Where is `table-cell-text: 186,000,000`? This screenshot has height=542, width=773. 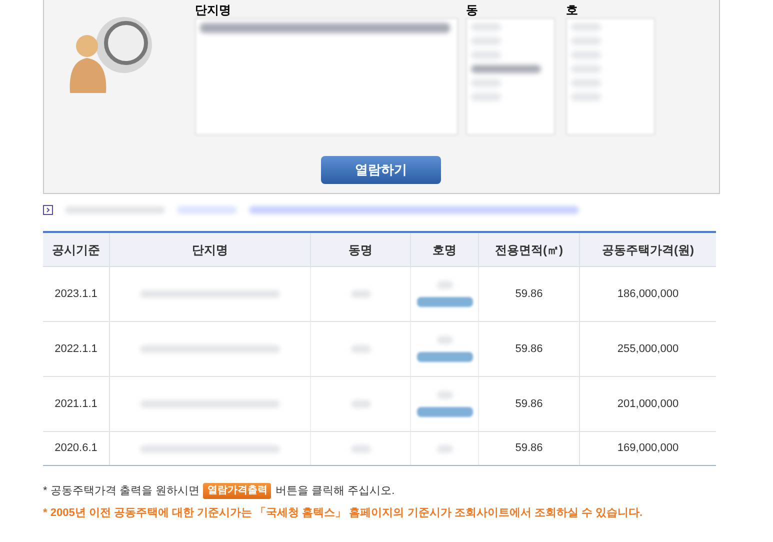
table-cell-text: 186,000,000 is located at coordinates (648, 294).